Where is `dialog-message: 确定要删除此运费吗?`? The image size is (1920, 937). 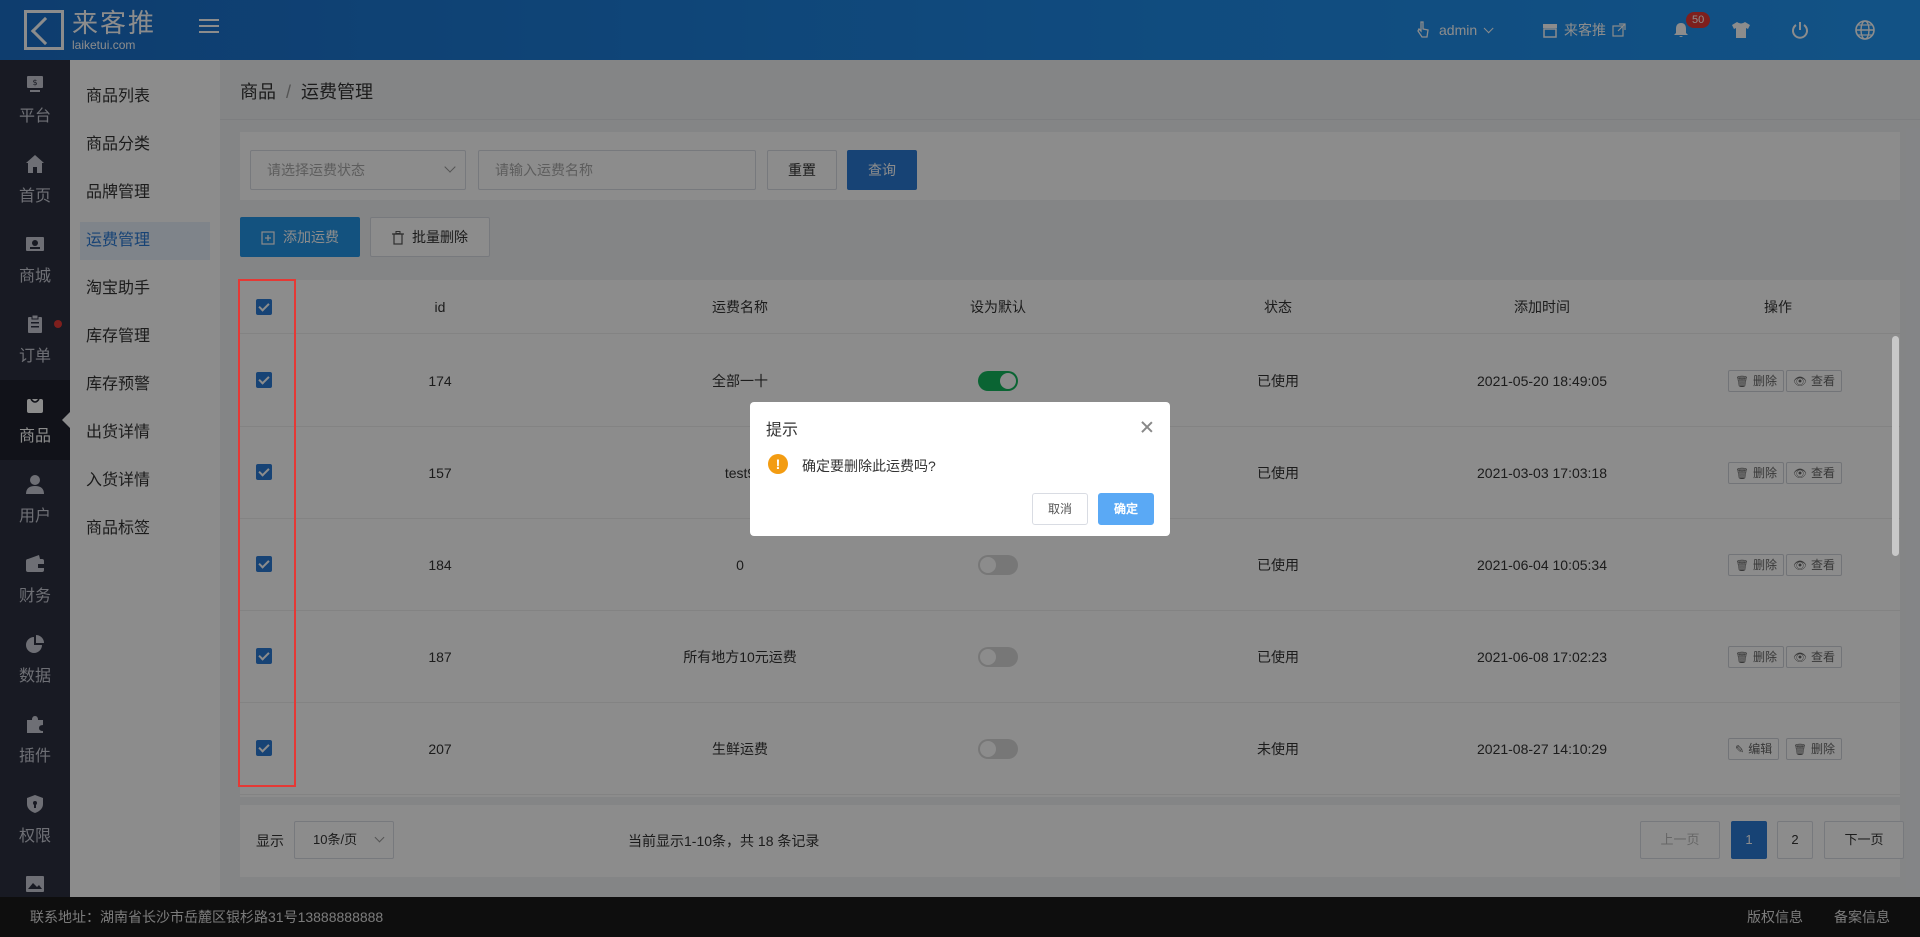 dialog-message: 确定要删除此运费吗? is located at coordinates (869, 466).